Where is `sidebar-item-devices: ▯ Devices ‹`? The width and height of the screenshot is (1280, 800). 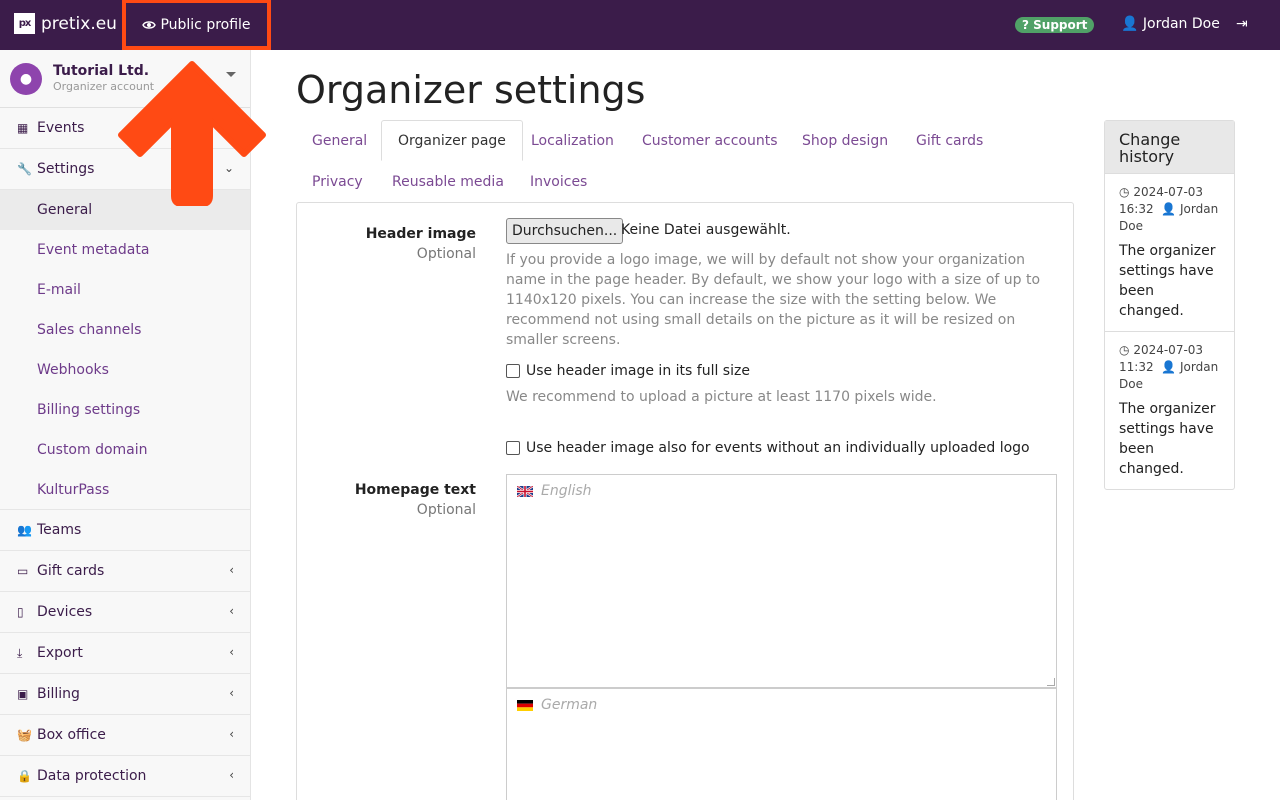 sidebar-item-devices: ▯ Devices ‹ is located at coordinates (125, 612).